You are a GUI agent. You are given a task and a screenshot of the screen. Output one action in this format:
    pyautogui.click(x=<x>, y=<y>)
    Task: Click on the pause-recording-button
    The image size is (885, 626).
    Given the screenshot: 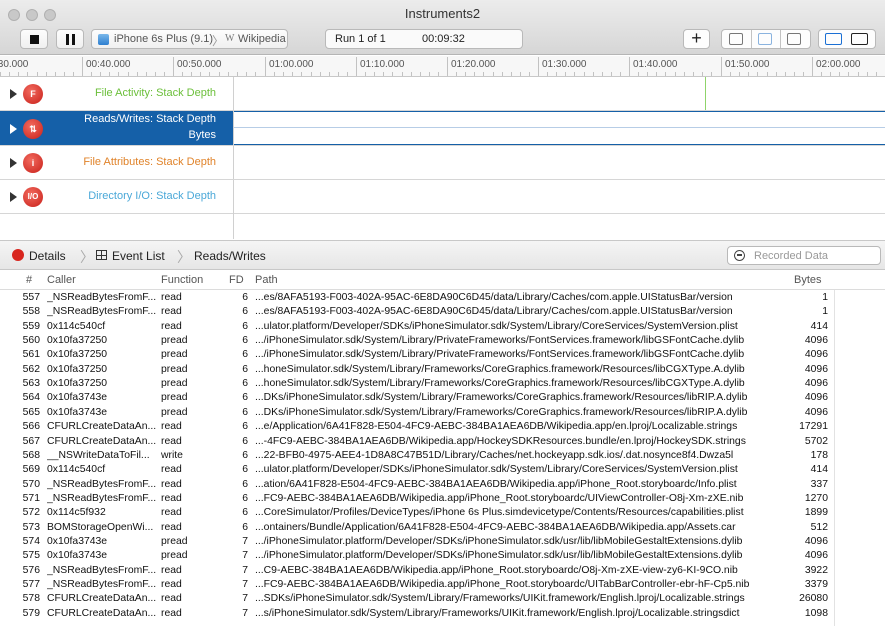 What is the action you would take?
    pyautogui.click(x=70, y=39)
    